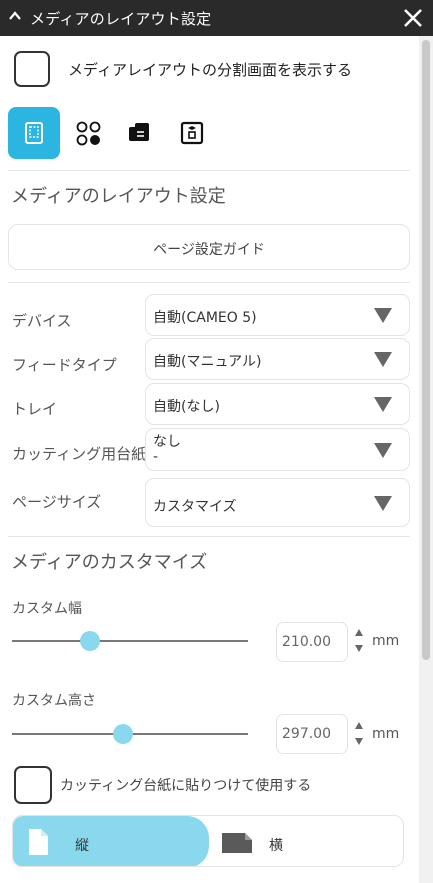 This screenshot has height=883, width=433. Describe the element at coordinates (111, 841) in the screenshot. I see `portrait-button: 縦` at that location.